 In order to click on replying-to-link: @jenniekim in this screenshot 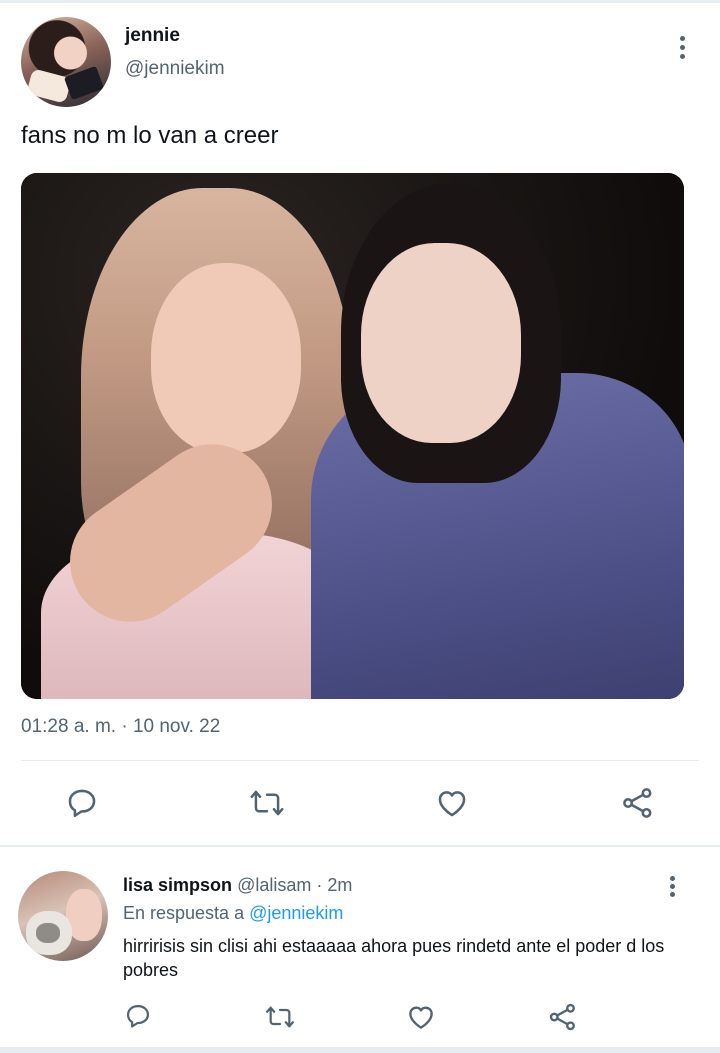, I will do `click(296, 913)`.